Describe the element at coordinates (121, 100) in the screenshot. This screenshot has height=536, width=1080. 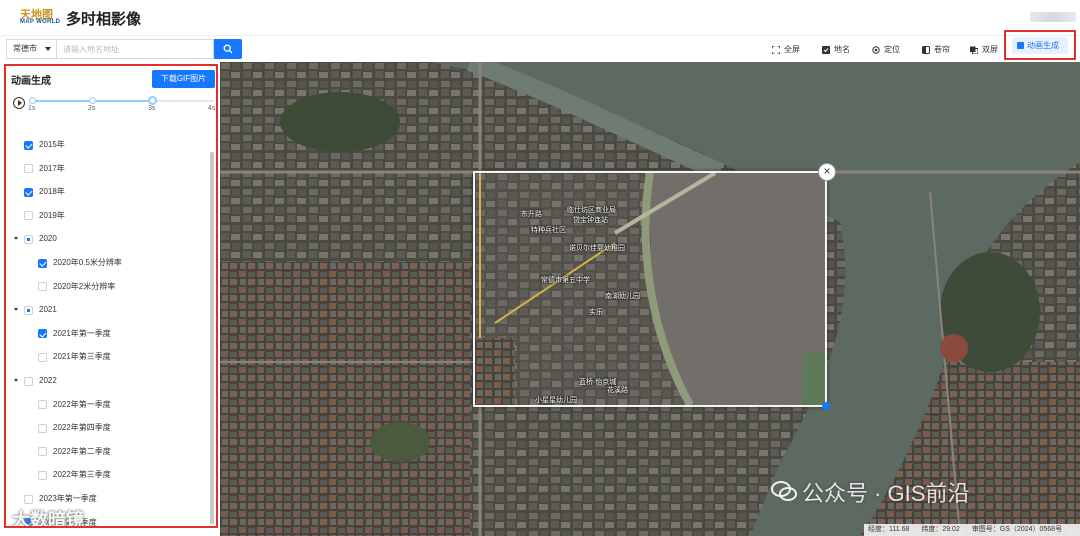
I see `speed-slider` at that location.